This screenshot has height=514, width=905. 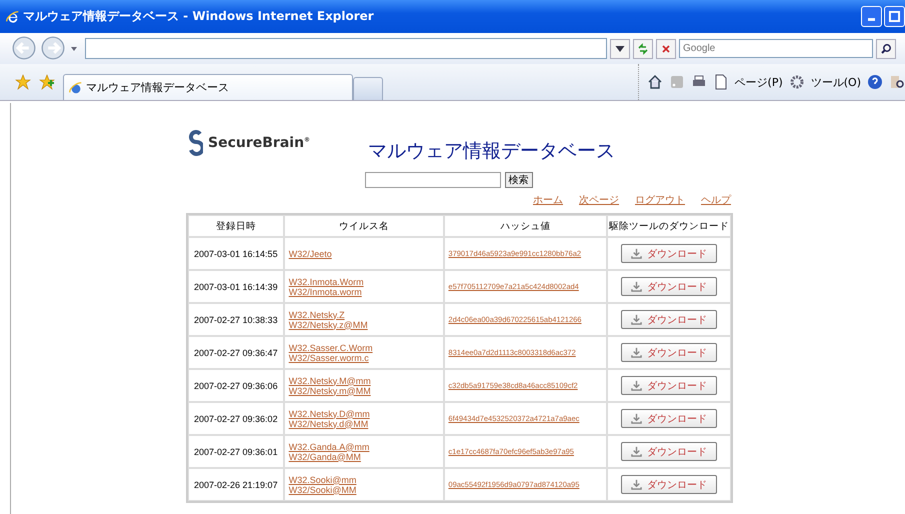 I want to click on add-star-icon, so click(x=47, y=82).